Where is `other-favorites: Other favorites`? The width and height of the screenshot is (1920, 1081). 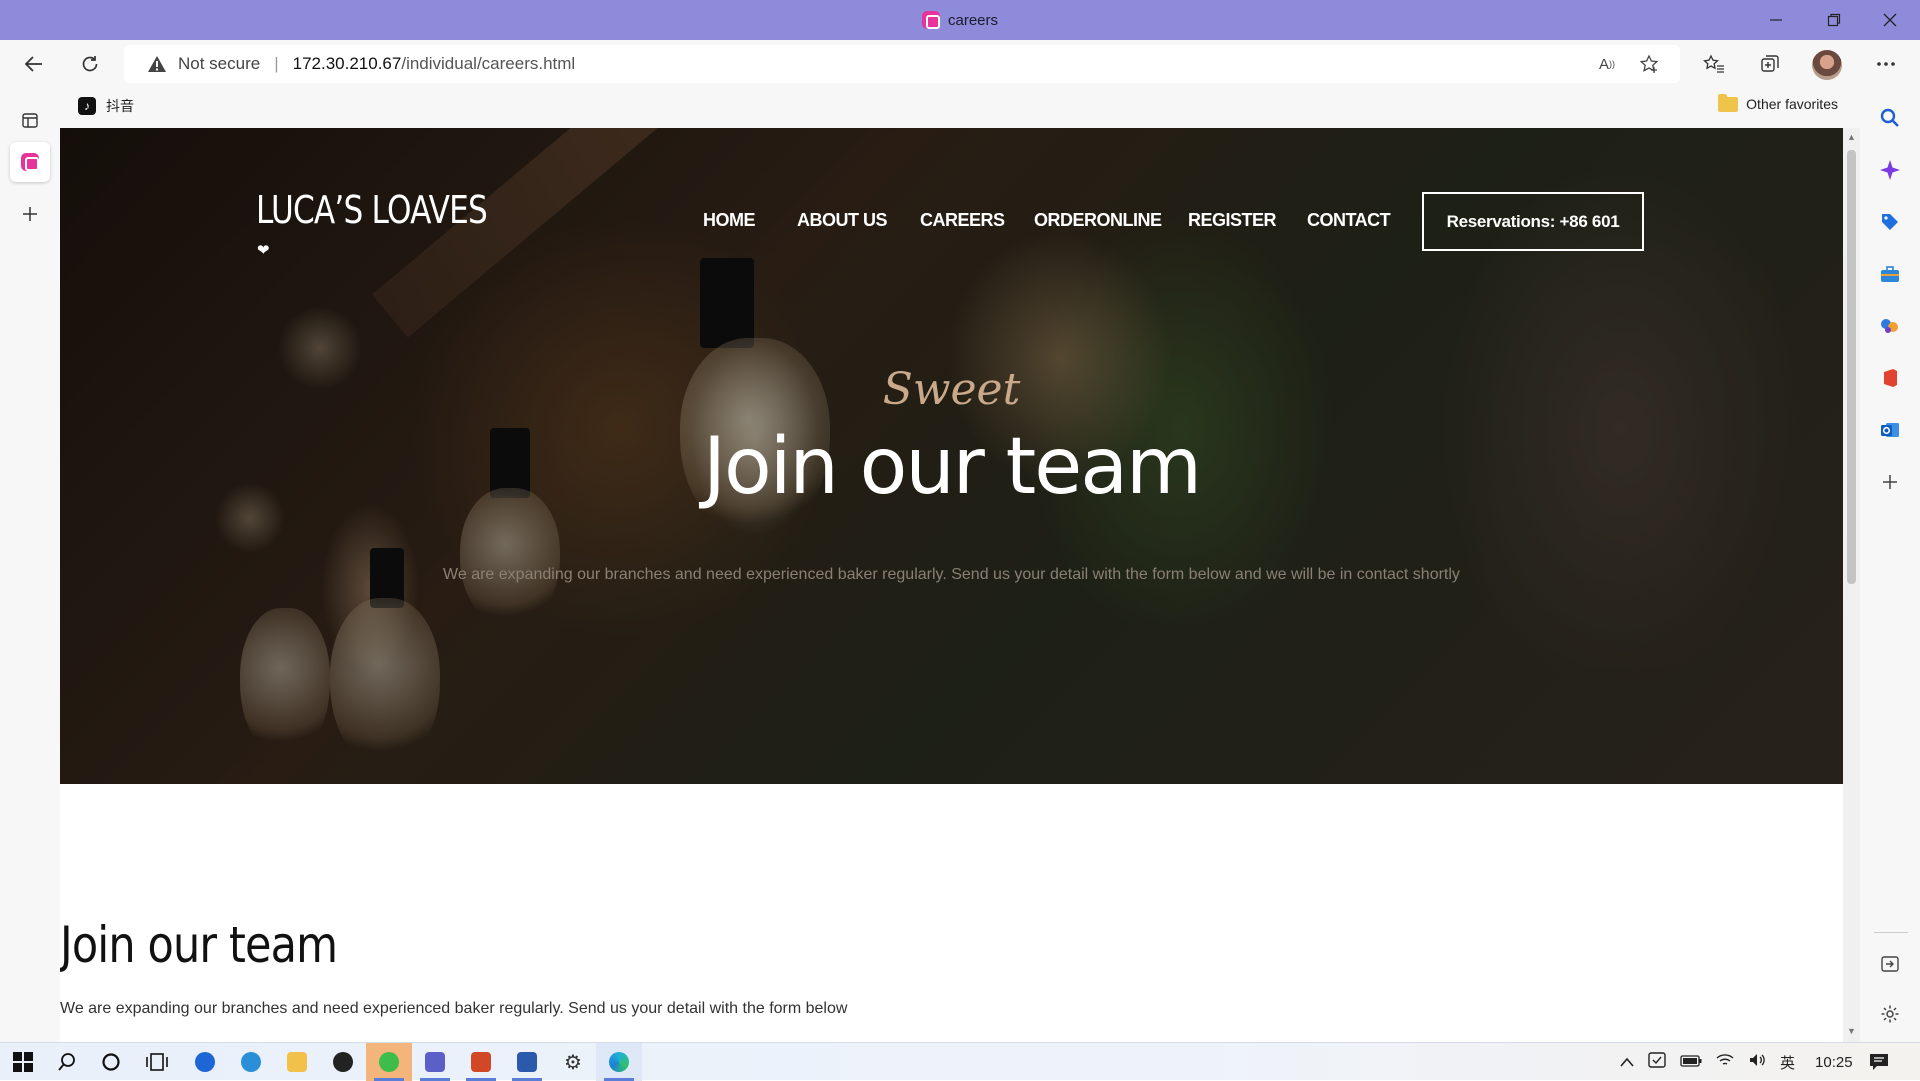
other-favorites: Other favorites is located at coordinates (1778, 102).